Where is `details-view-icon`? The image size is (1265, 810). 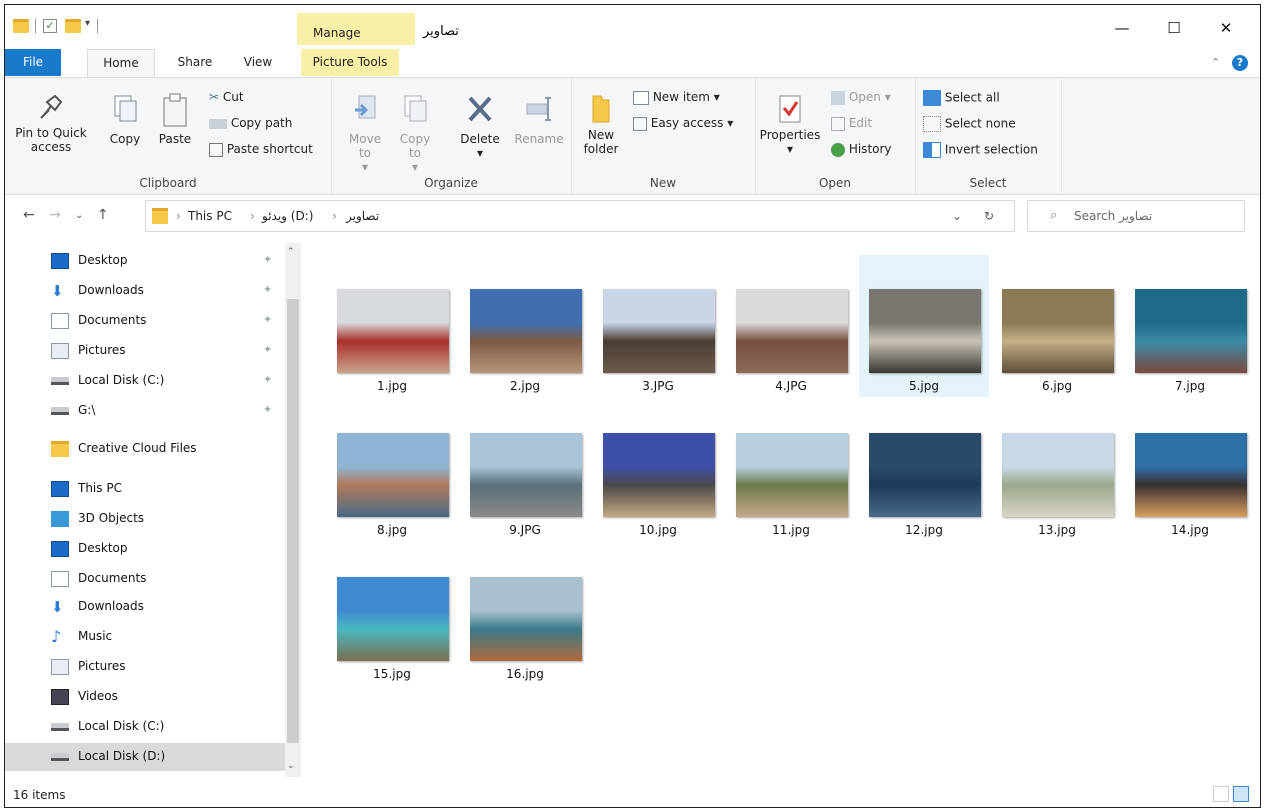 details-view-icon is located at coordinates (1221, 794).